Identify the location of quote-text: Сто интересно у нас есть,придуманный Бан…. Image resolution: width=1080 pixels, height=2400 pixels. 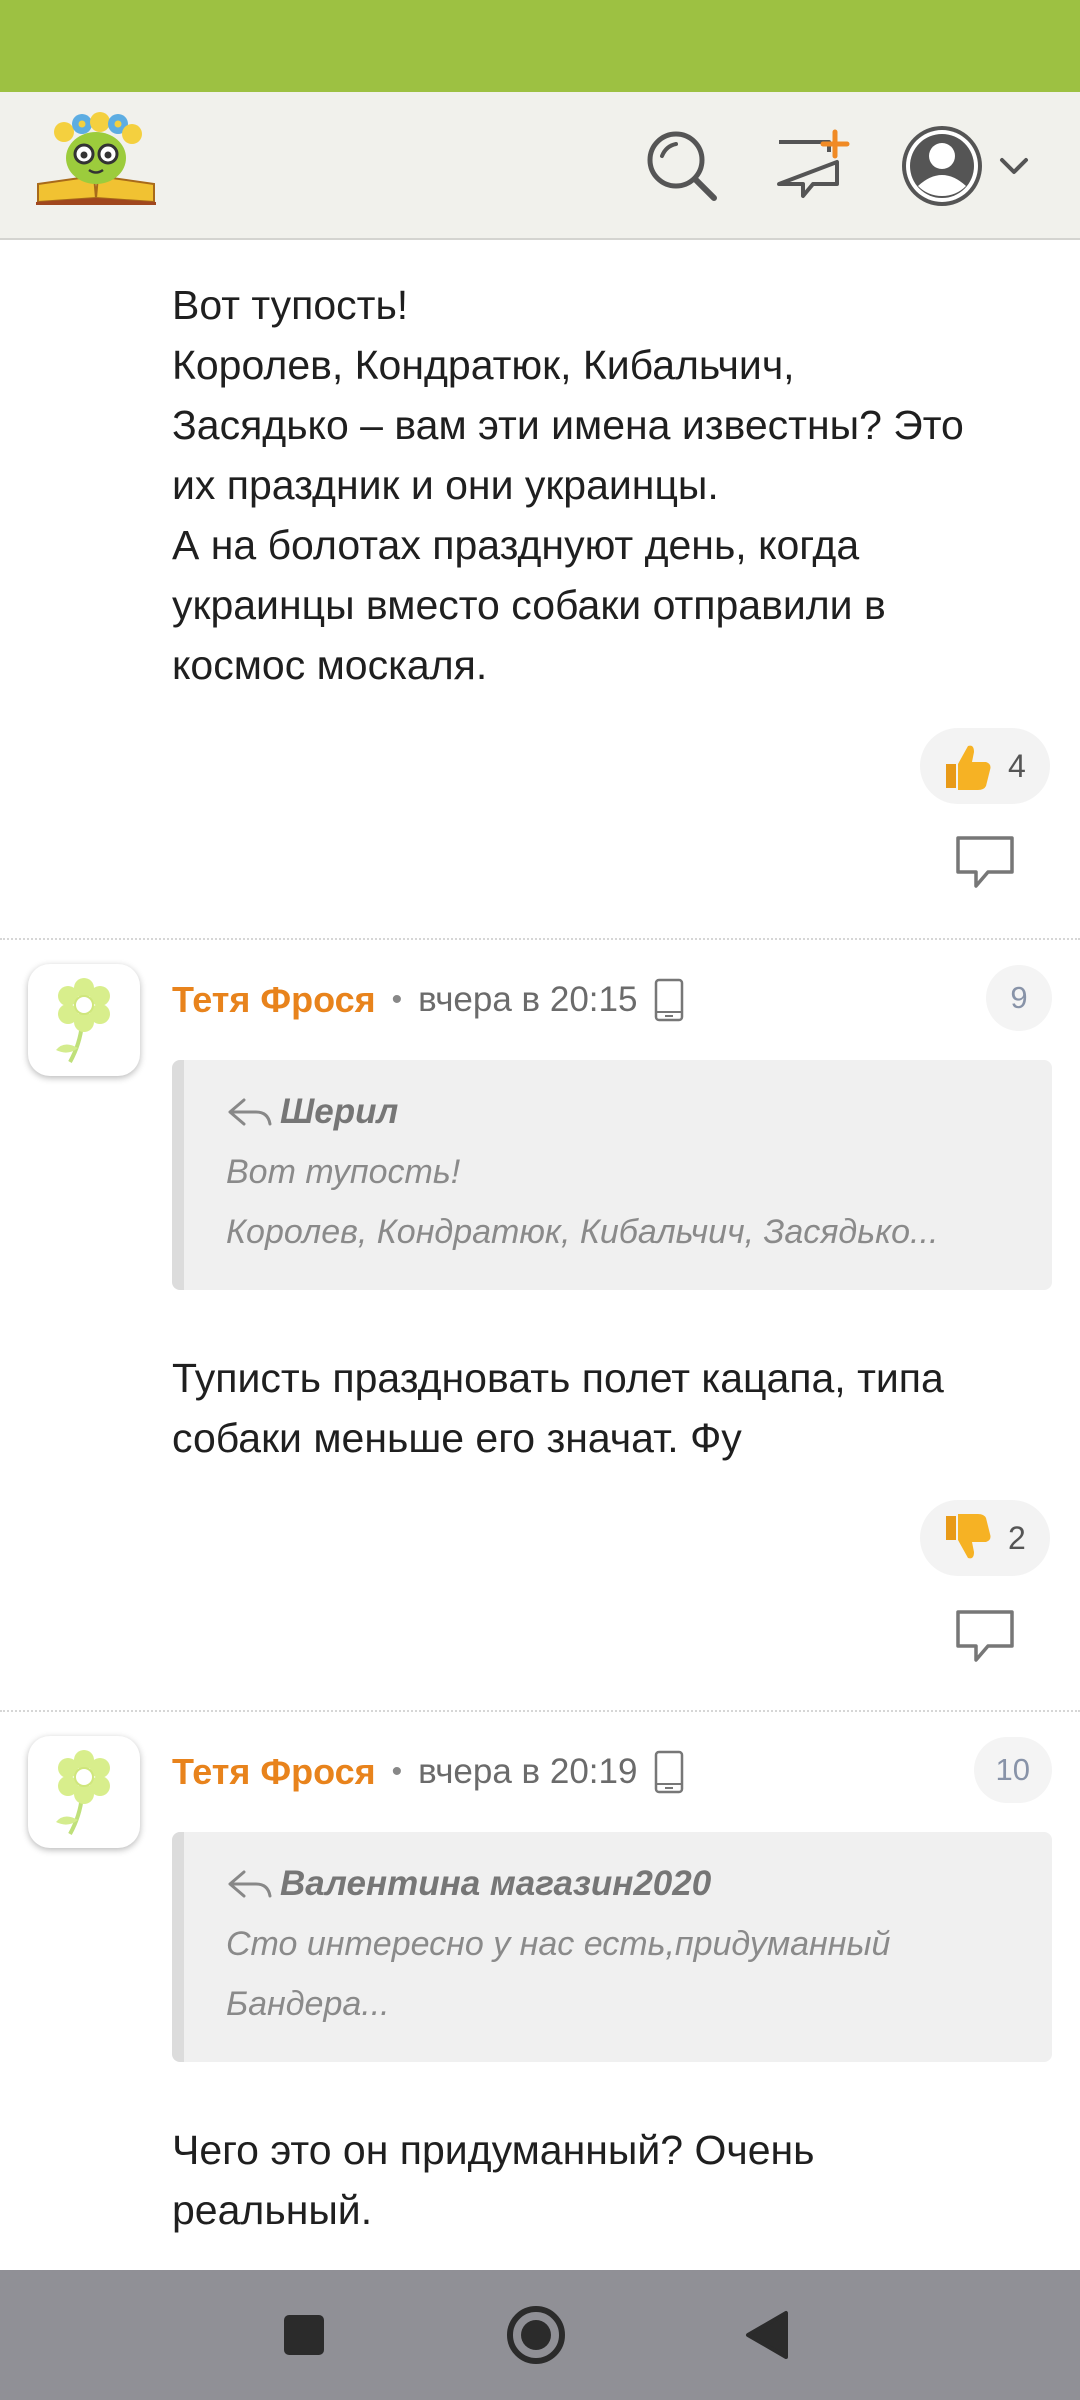
(617, 1974).